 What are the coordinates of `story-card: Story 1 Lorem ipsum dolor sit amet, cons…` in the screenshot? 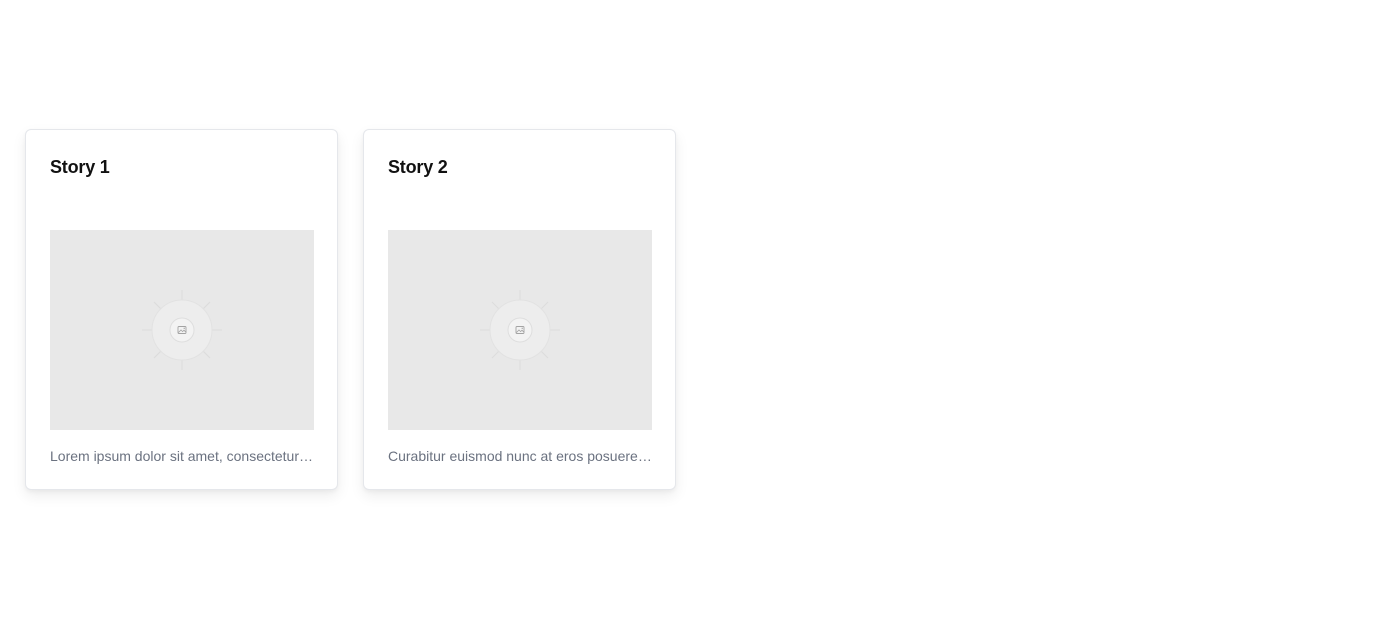 It's located at (181, 309).